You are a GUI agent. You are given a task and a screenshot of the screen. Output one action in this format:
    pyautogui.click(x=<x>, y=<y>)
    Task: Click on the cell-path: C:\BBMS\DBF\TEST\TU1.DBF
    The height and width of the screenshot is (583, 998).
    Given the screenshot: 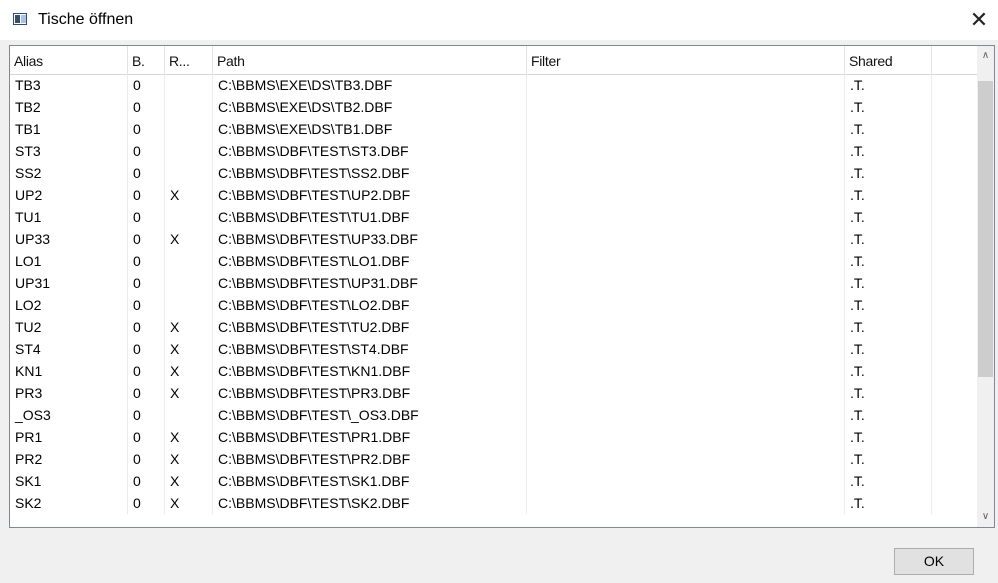 What is the action you would take?
    pyautogui.click(x=370, y=217)
    